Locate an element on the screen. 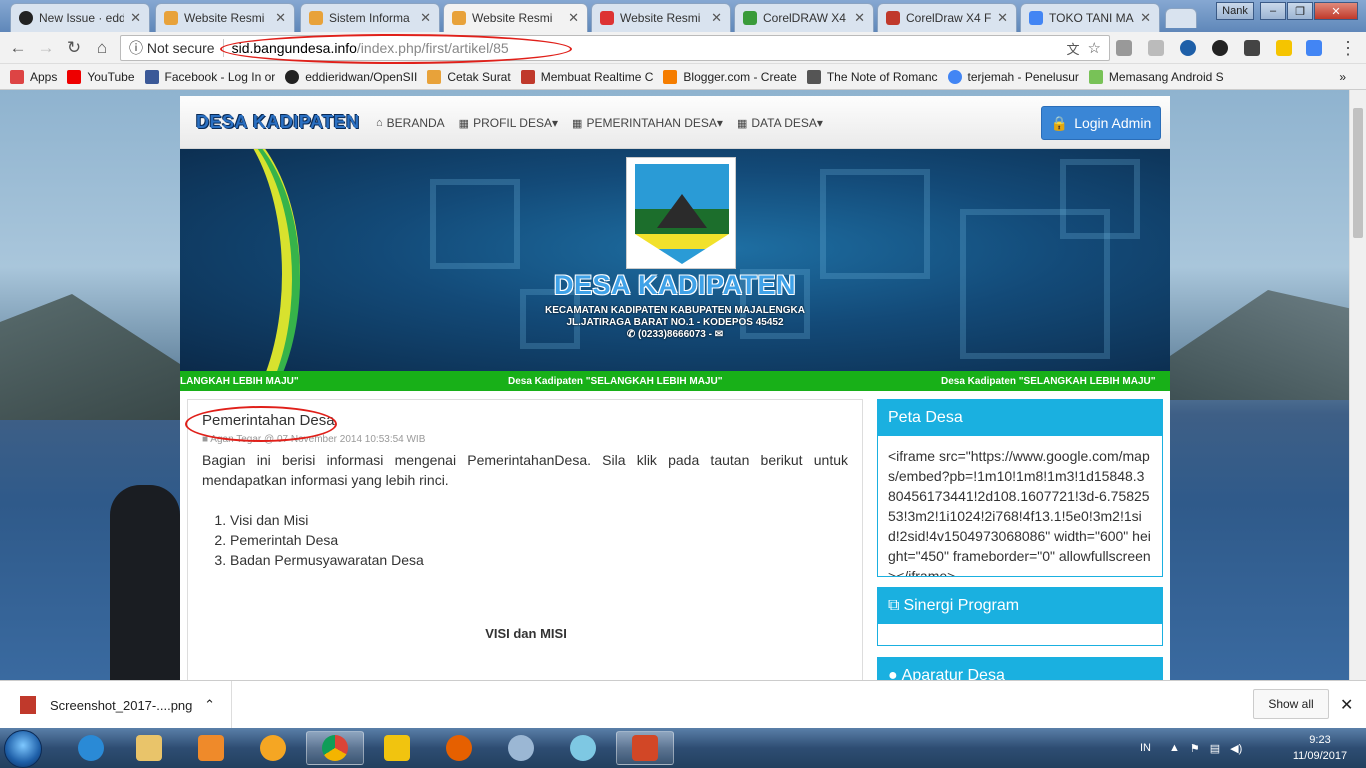  bookmark-item: eddieridwan/OpenSII is located at coordinates (351, 76).